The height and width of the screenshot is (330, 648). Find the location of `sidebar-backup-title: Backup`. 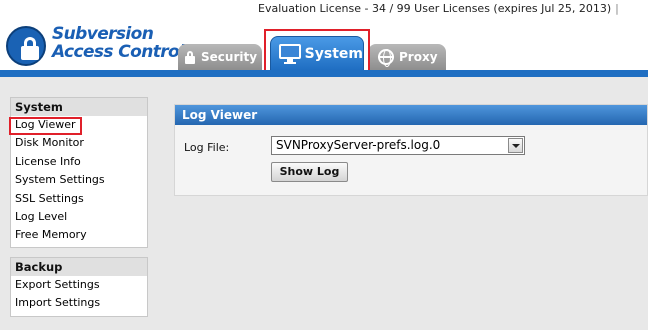

sidebar-backup-title: Backup is located at coordinates (79, 267).